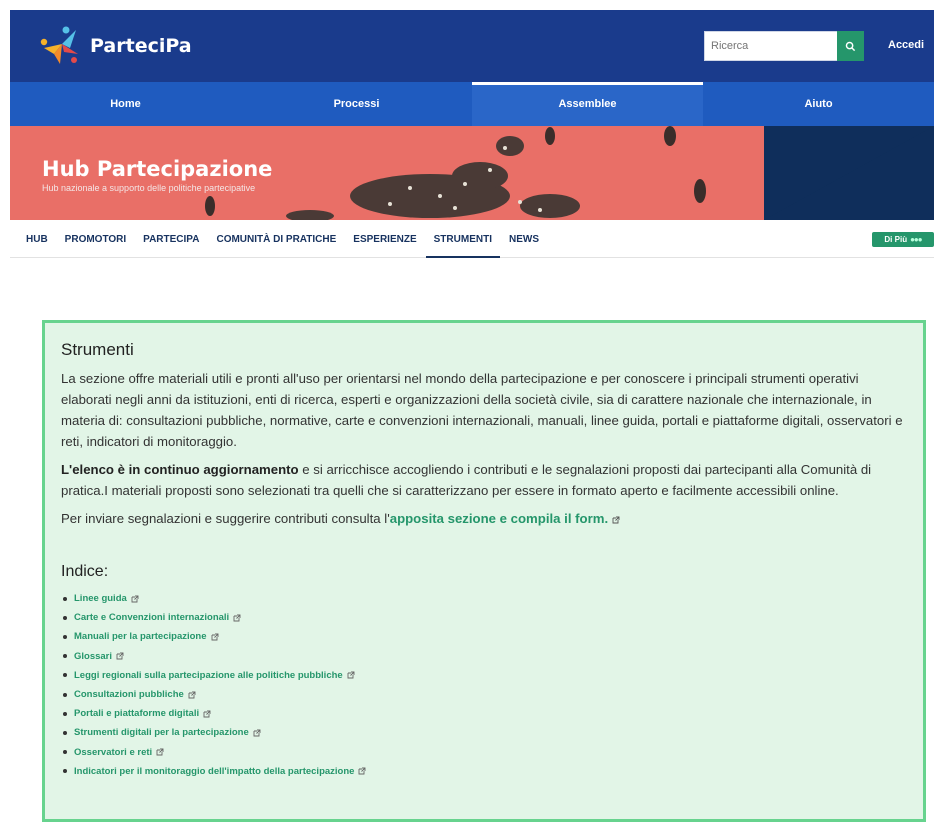 This screenshot has height=838, width=934. Describe the element at coordinates (136, 713) in the screenshot. I see `index-link: Portali e piattaforme digitali` at that location.